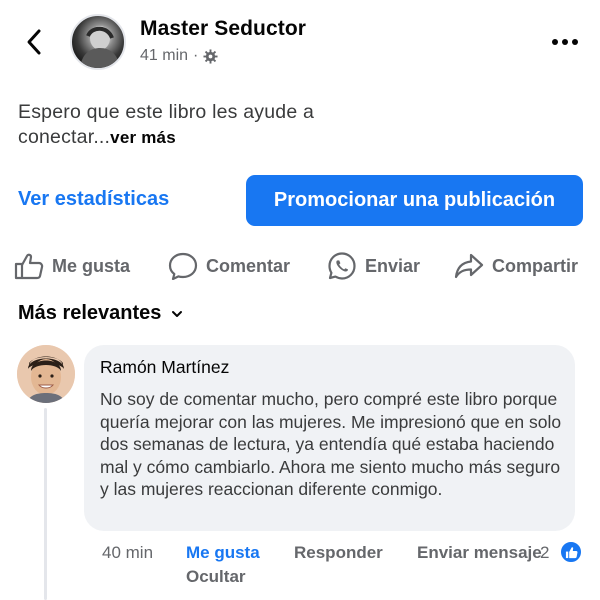 Image resolution: width=600 pixels, height=600 pixels. I want to click on send-action-button: Enviar, so click(373, 266).